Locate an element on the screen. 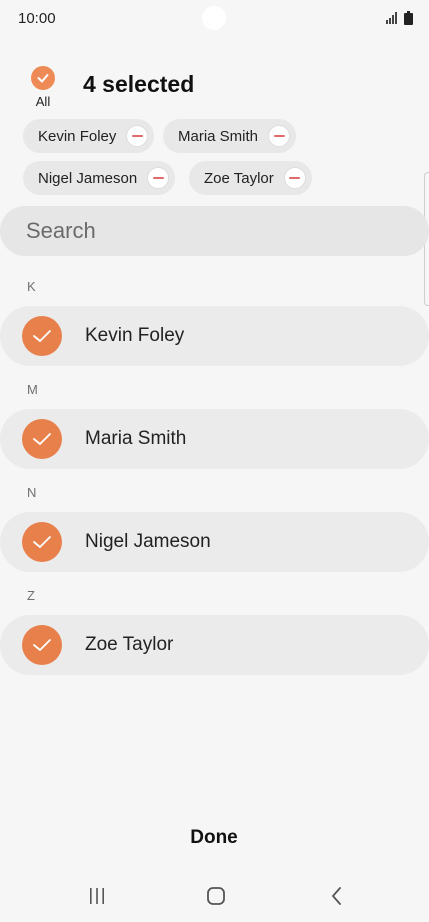  status-bar: 10:00 is located at coordinates (214, 18).